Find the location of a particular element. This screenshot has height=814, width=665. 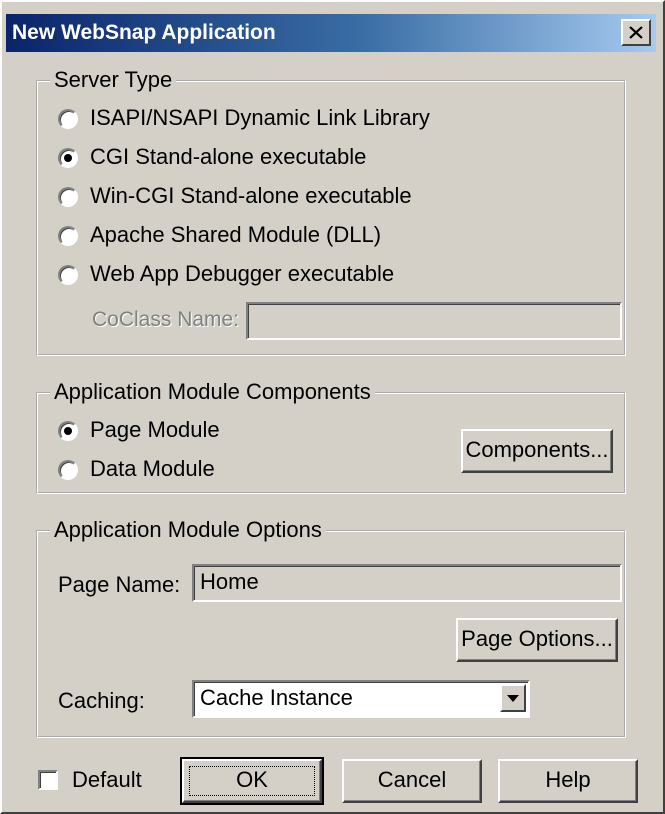

server-type-legend: Server Type is located at coordinates (113, 80).